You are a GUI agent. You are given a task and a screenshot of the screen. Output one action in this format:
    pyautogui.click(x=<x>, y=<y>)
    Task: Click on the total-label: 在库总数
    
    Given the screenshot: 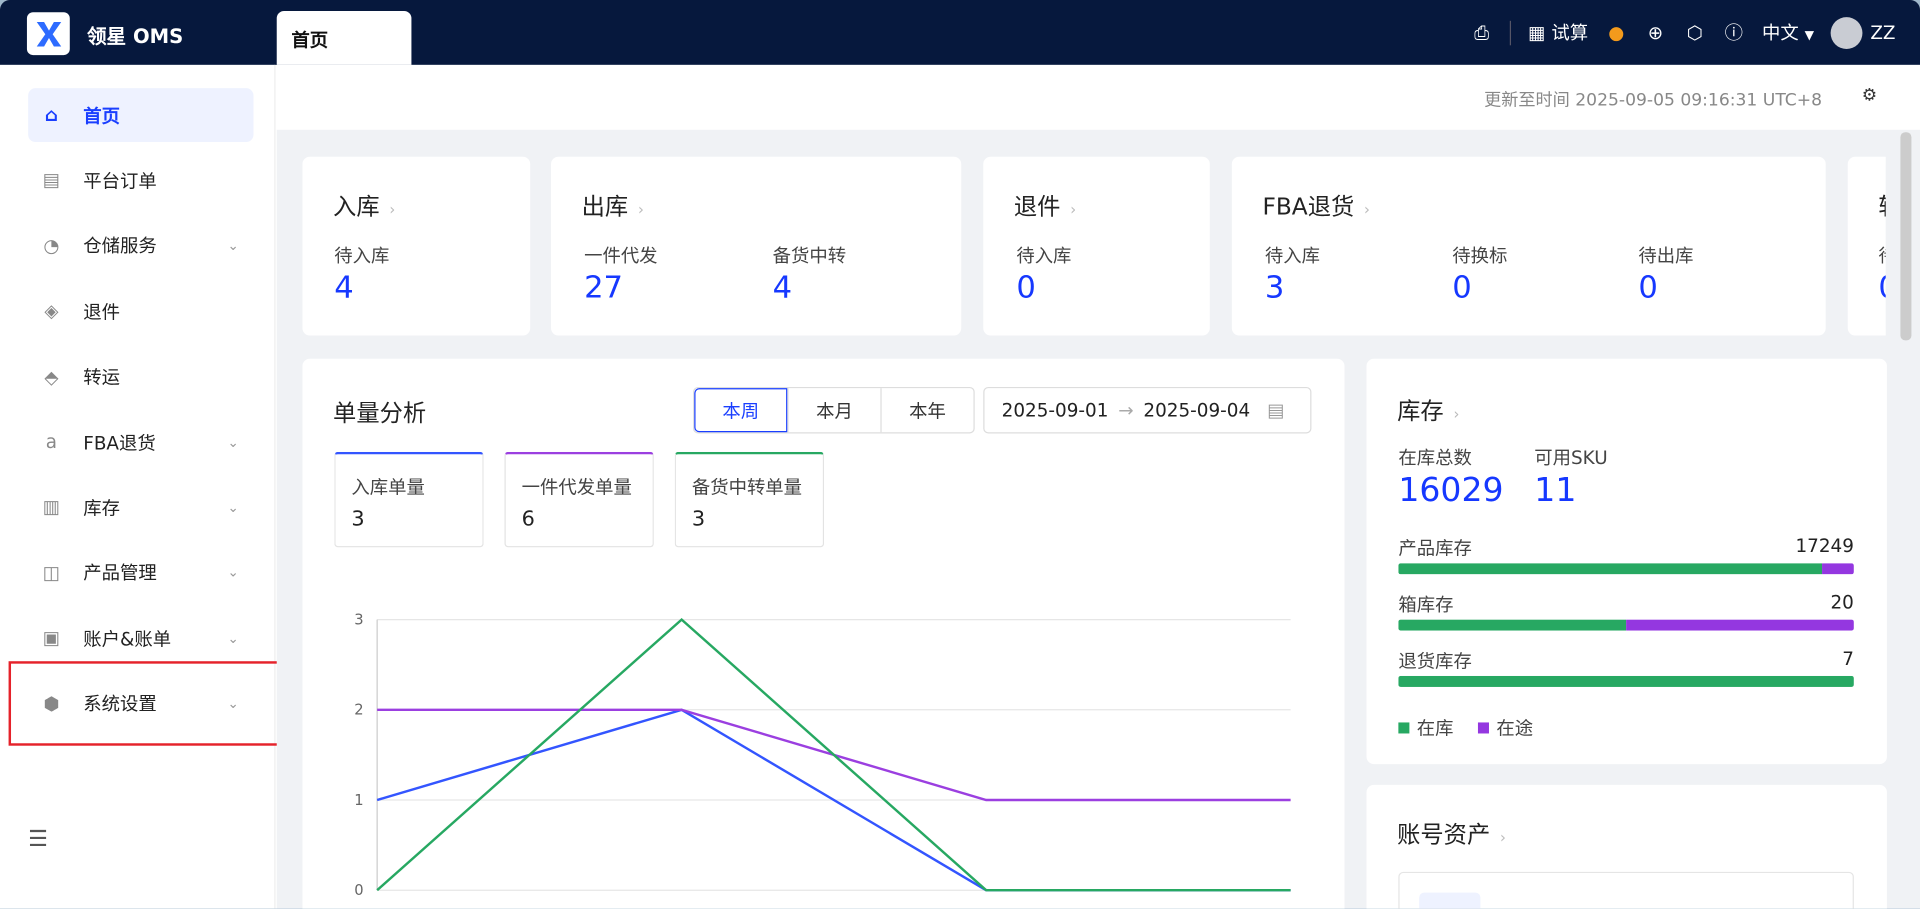 What is the action you would take?
    pyautogui.click(x=1435, y=457)
    